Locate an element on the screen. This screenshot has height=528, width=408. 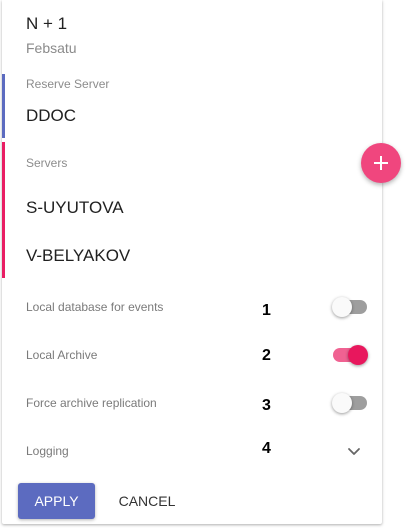
logging-expand-button is located at coordinates (354, 451).